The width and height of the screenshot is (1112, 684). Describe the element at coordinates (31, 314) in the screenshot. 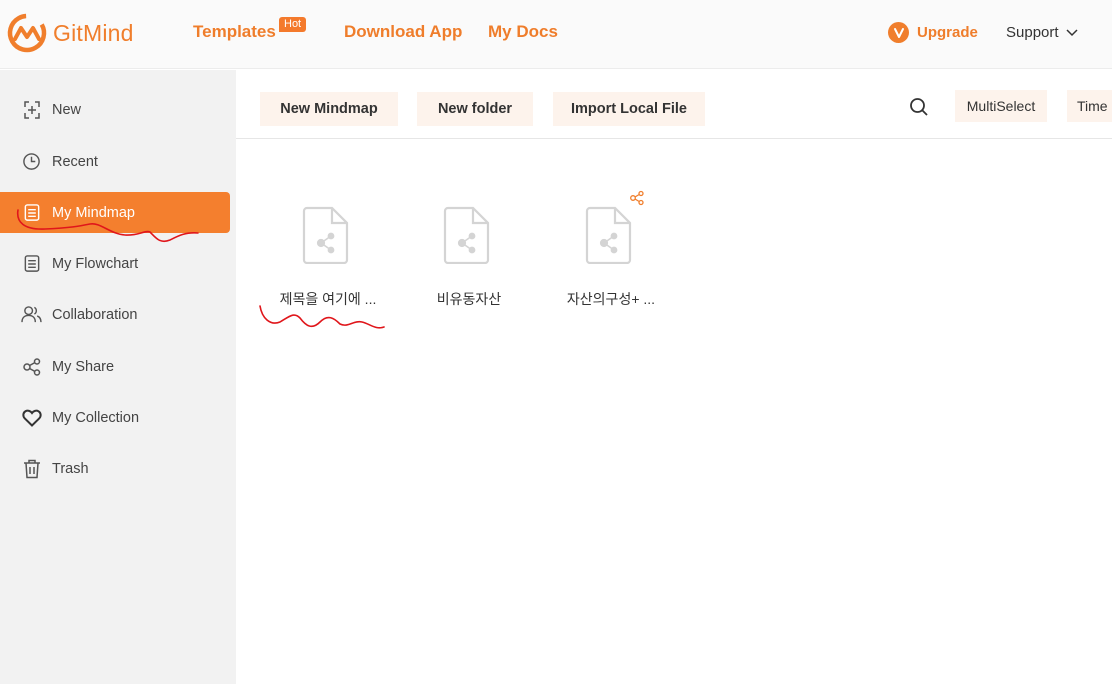

I see `users-icon` at that location.